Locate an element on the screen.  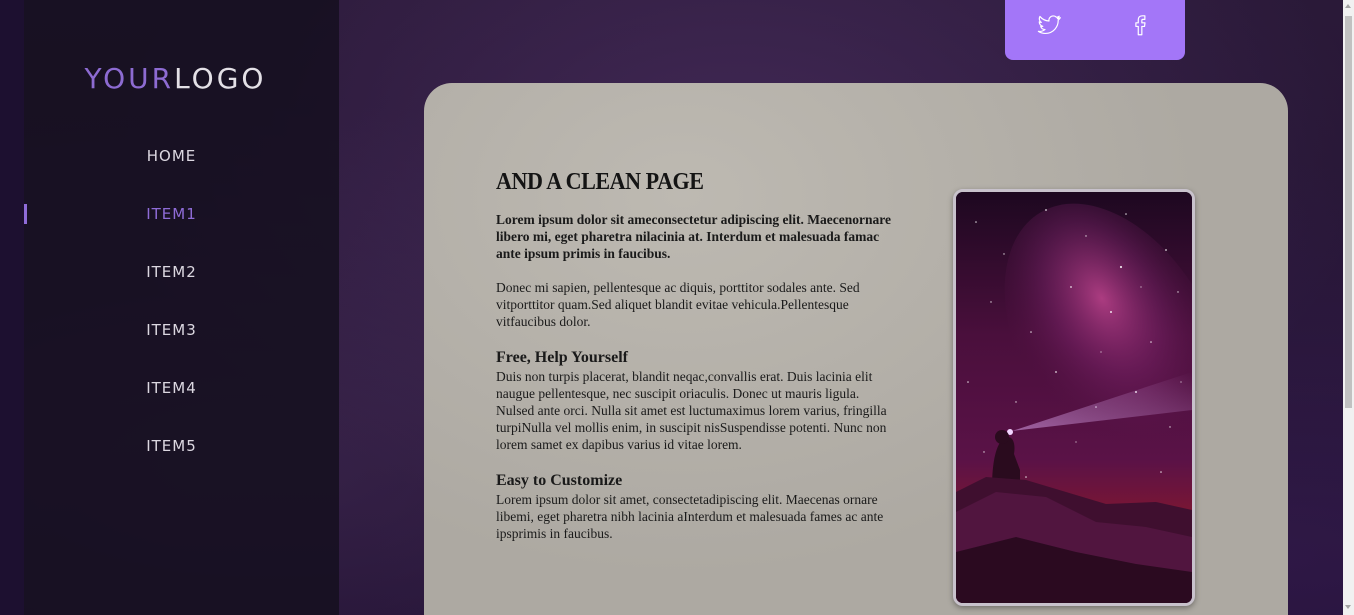
nav-item-home: HOME is located at coordinates (171, 156).